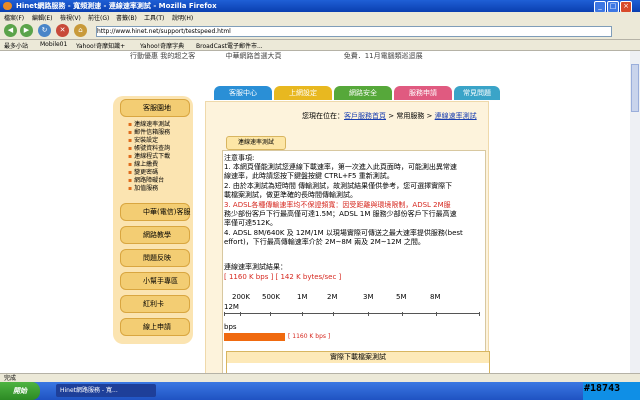  What do you see at coordinates (10, 30) in the screenshot?
I see `back-icon: ◀` at bounding box center [10, 30].